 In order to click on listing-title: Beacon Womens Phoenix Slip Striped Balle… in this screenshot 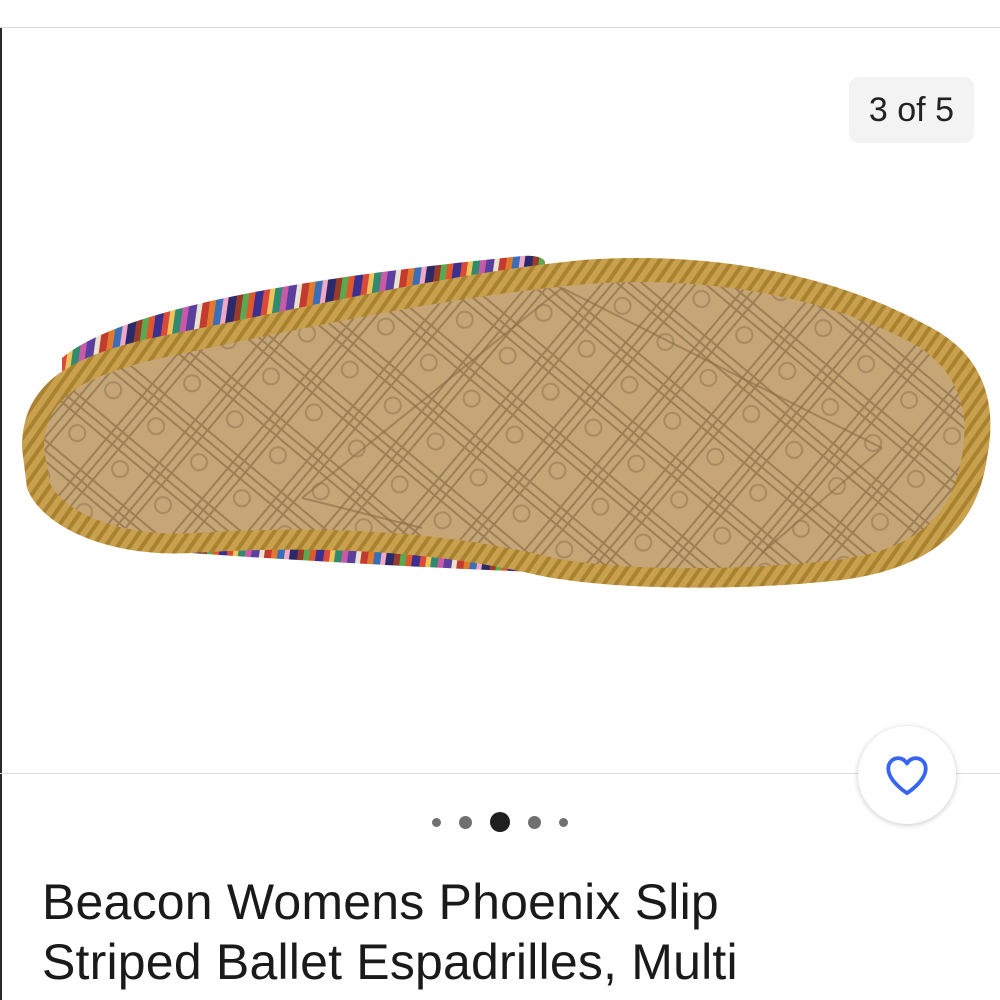, I will do `click(492, 932)`.